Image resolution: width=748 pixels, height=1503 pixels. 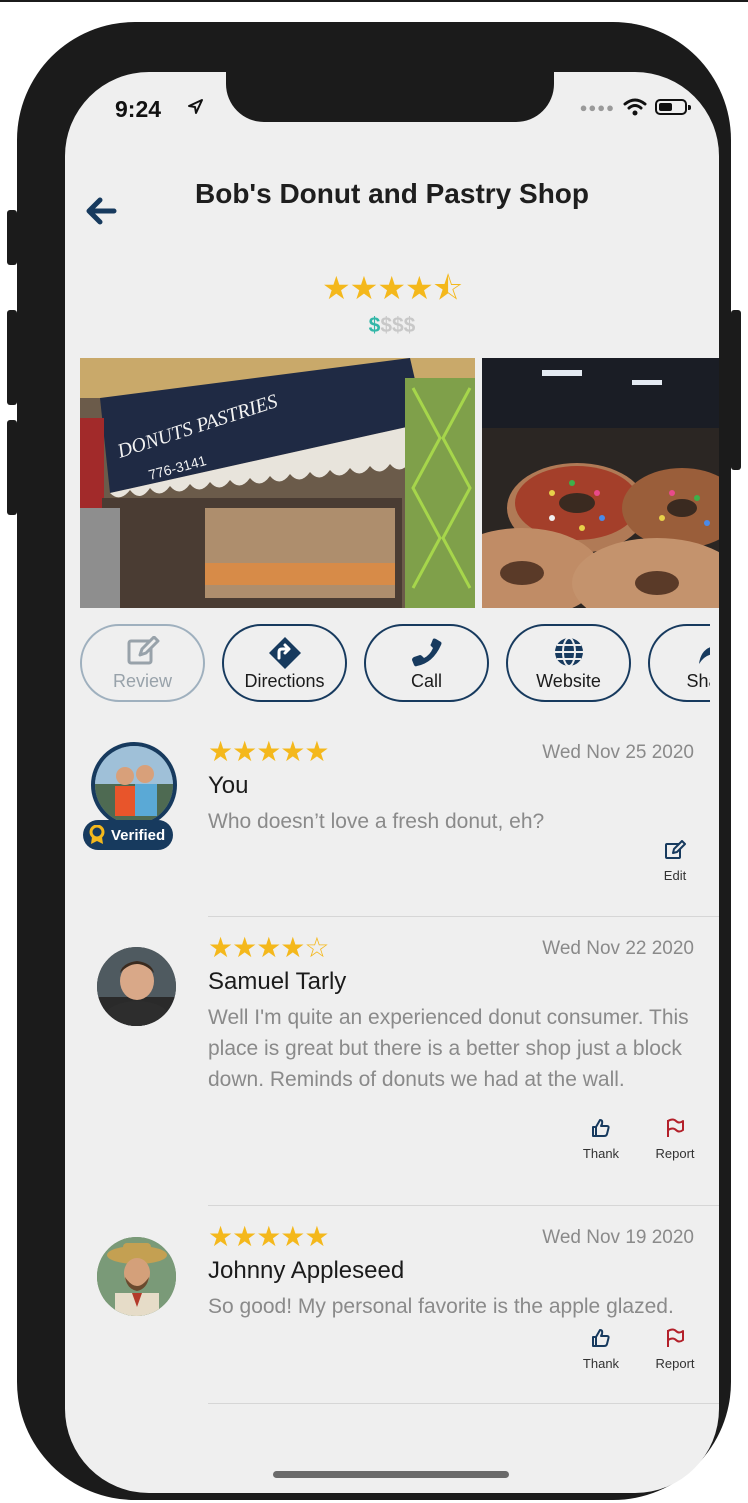 I want to click on price-level: $$$$, so click(x=392, y=326).